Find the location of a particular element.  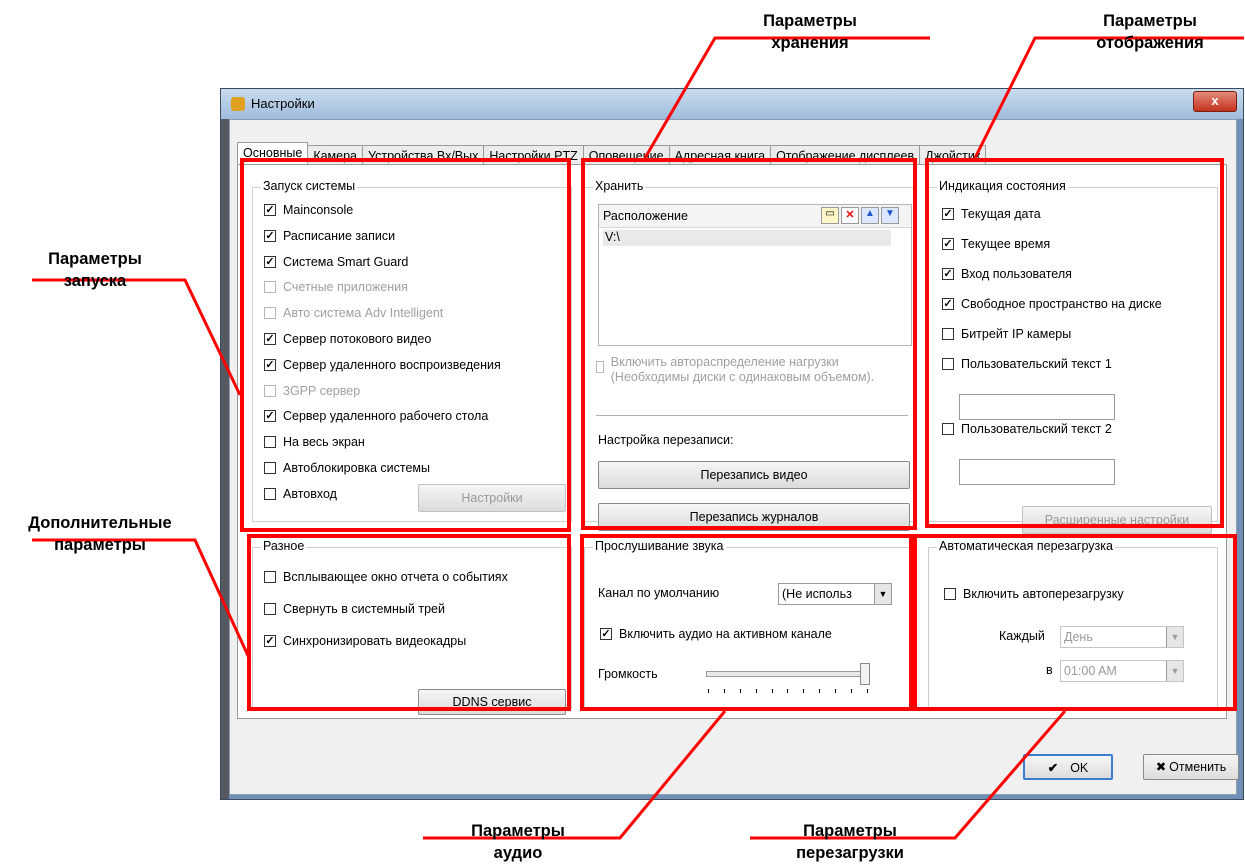

storage-annotation: Параметры хранения is located at coordinates (810, 32).